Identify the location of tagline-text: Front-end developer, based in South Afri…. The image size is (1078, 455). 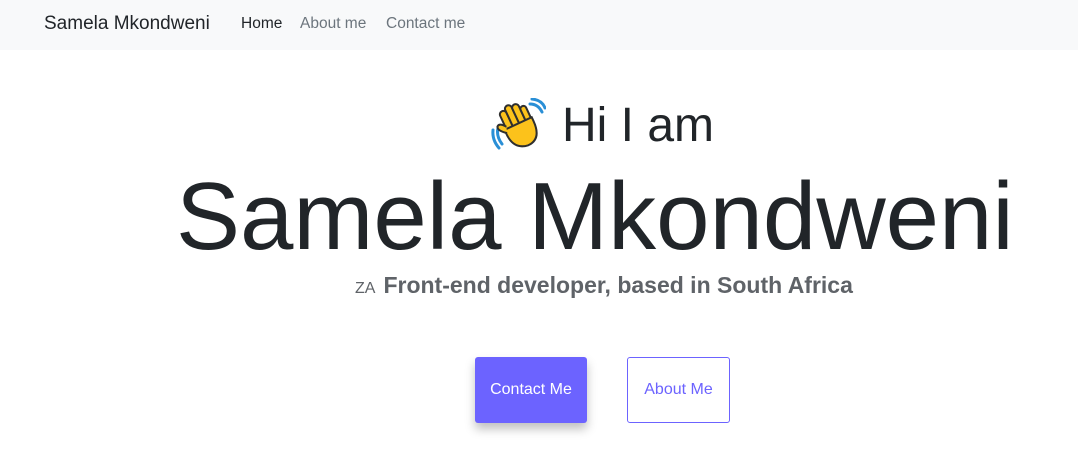
(618, 285).